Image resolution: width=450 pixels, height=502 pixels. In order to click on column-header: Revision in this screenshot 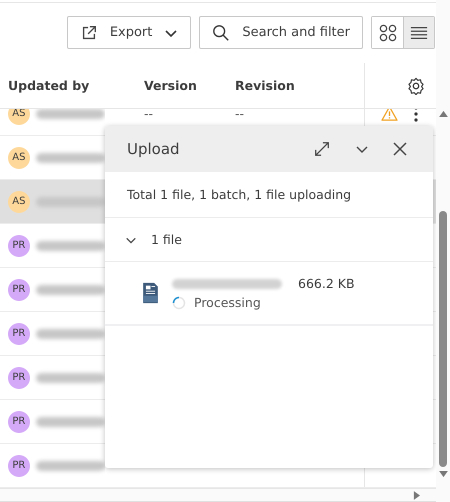, I will do `click(265, 86)`.